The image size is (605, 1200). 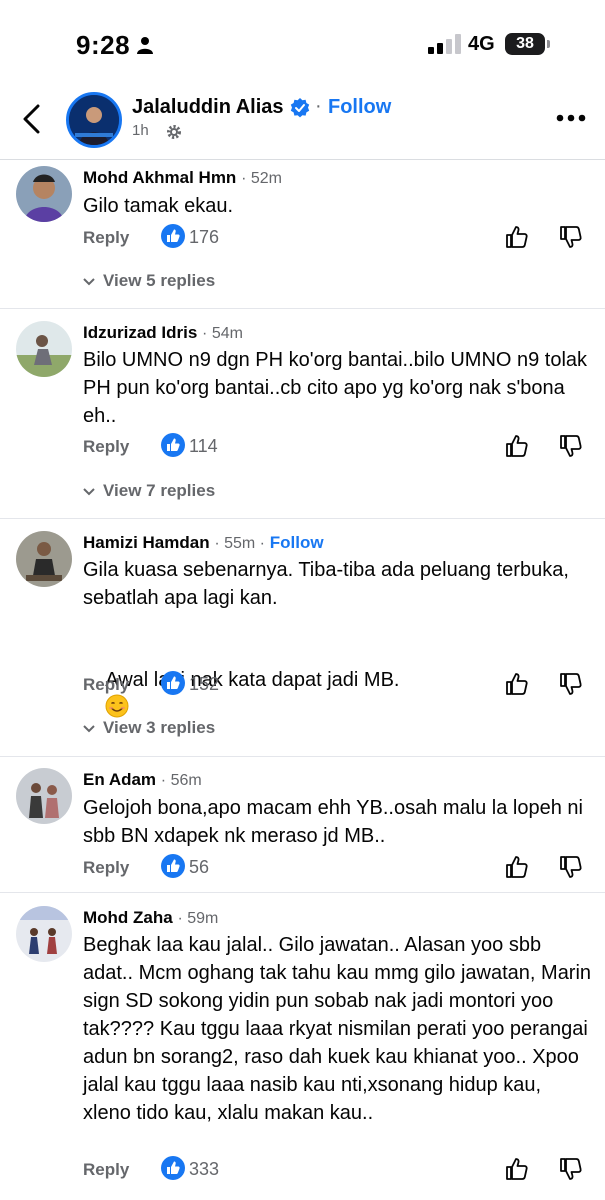 What do you see at coordinates (444, 44) in the screenshot?
I see `signal-icon` at bounding box center [444, 44].